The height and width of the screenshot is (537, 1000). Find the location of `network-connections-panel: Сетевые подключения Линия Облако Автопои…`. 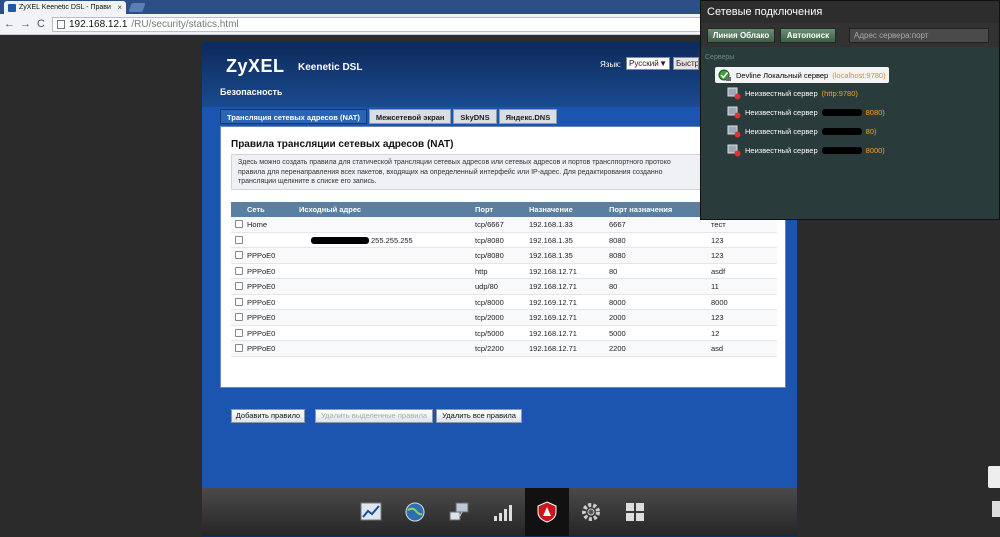

network-connections-panel: Сетевые подключения Линия Облако Автопои… is located at coordinates (850, 110).